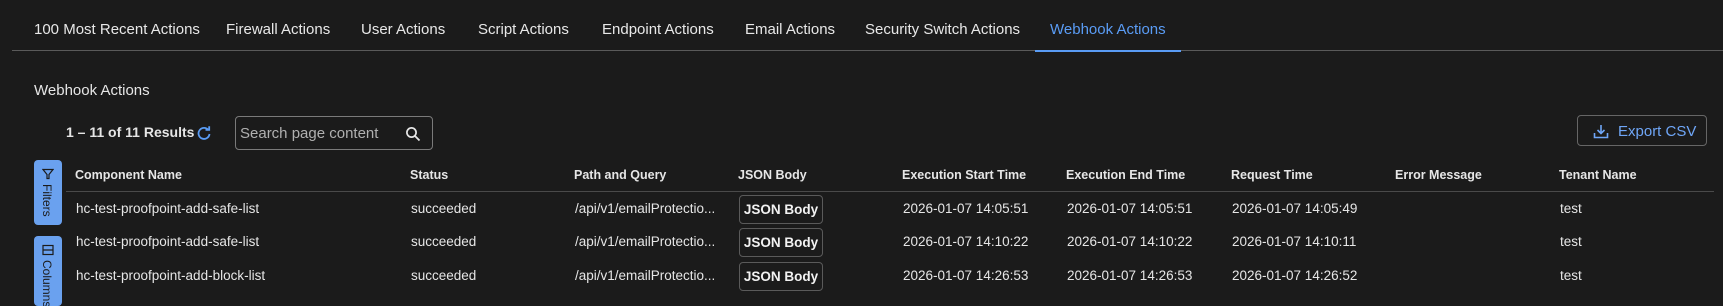 This screenshot has width=1723, height=306. I want to click on refresh-icon, so click(204, 134).